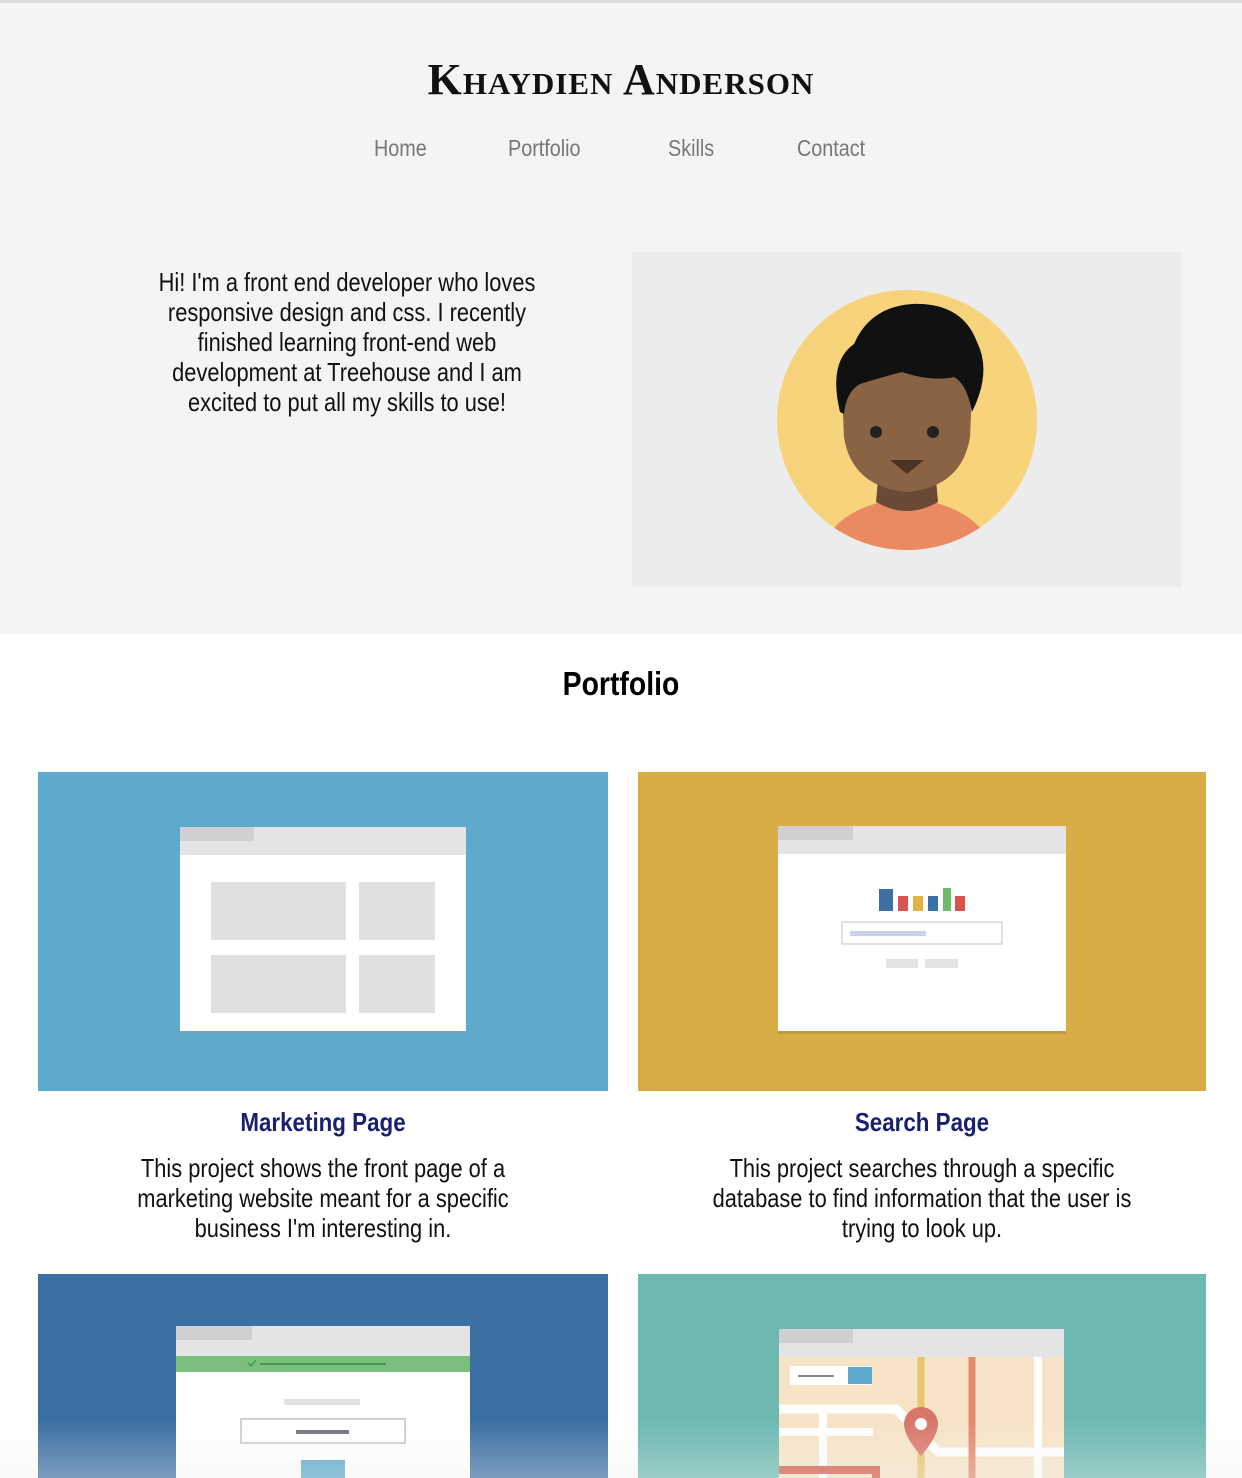 The width and height of the screenshot is (1242, 1478). What do you see at coordinates (400, 148) in the screenshot?
I see `nav-item-home: Home` at bounding box center [400, 148].